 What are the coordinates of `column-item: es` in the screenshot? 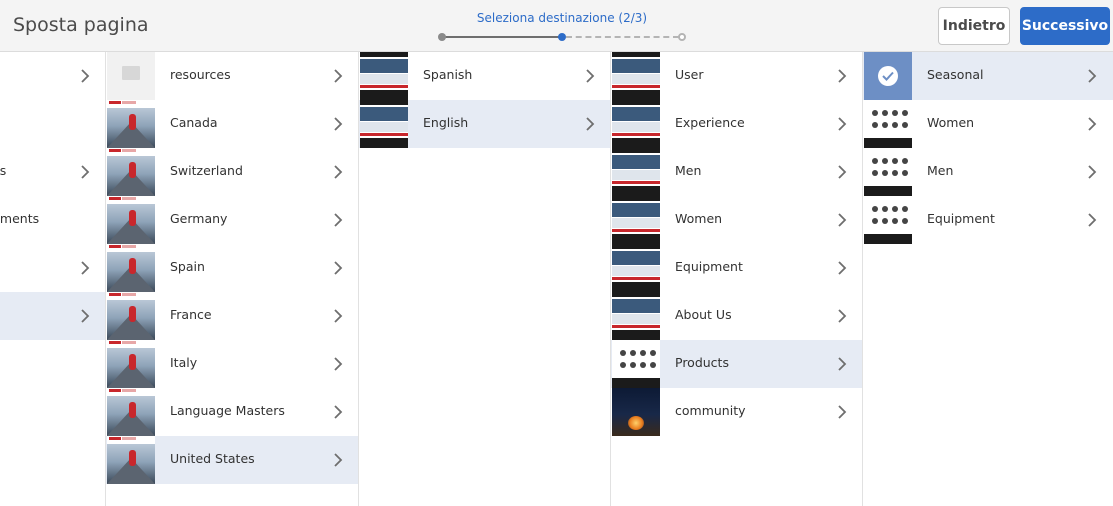 It's located at (52, 172).